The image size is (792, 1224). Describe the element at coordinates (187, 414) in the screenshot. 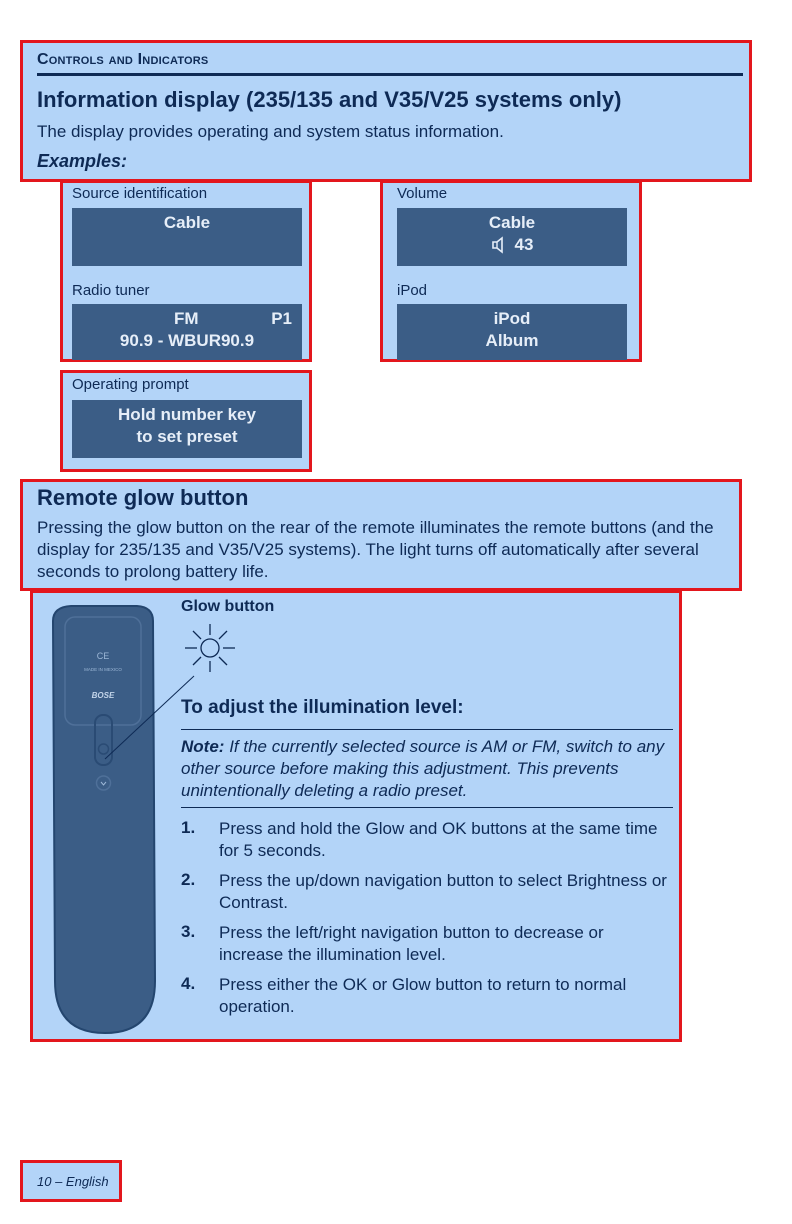

I see `prompt-line1: Hold number key` at that location.